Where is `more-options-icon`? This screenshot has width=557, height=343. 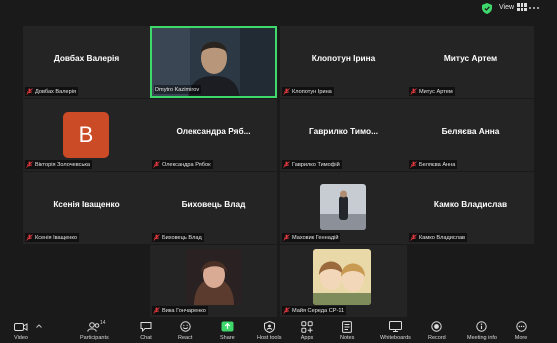 more-options-icon is located at coordinates (534, 7).